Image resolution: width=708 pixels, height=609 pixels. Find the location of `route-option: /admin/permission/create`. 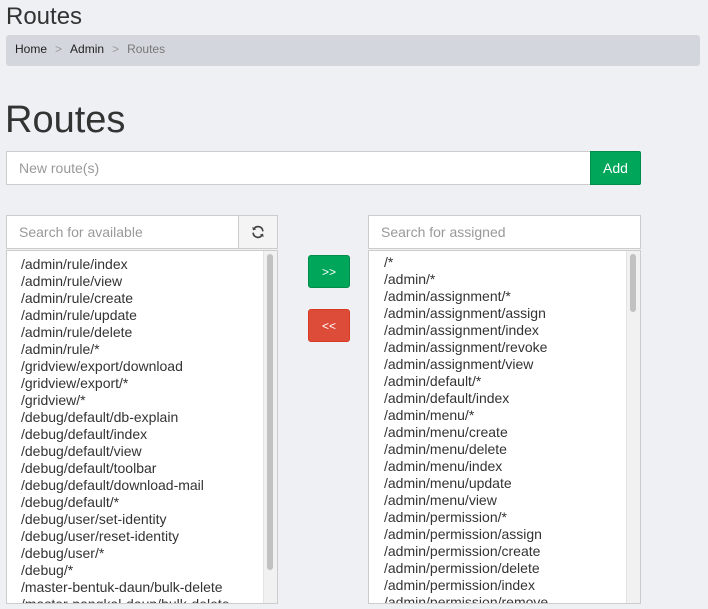

route-option: /admin/permission/create is located at coordinates (505, 551).